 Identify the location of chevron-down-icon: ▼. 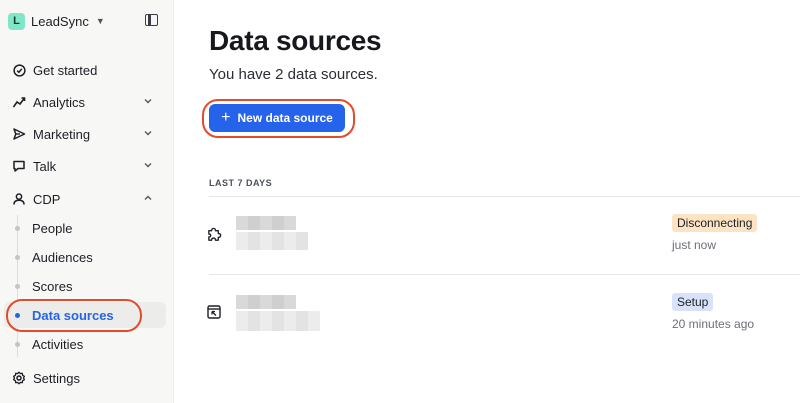
(100, 21).